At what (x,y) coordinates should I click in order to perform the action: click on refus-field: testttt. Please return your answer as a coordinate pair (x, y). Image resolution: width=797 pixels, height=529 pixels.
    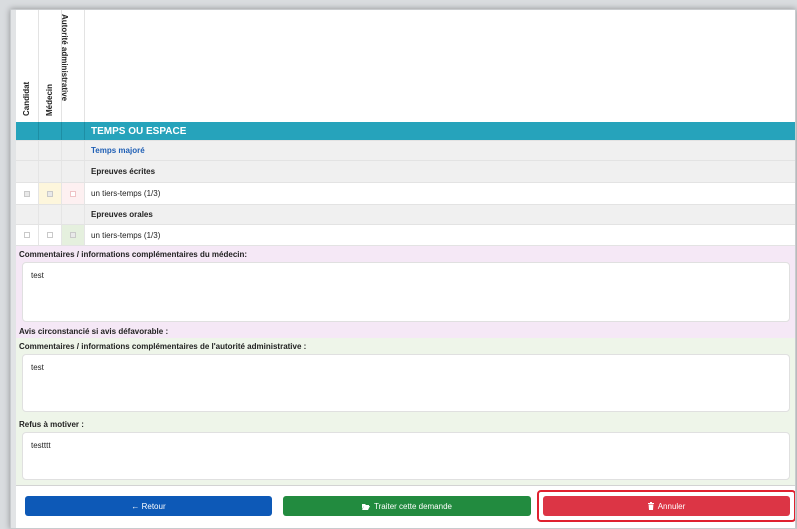
    Looking at the image, I should click on (406, 456).